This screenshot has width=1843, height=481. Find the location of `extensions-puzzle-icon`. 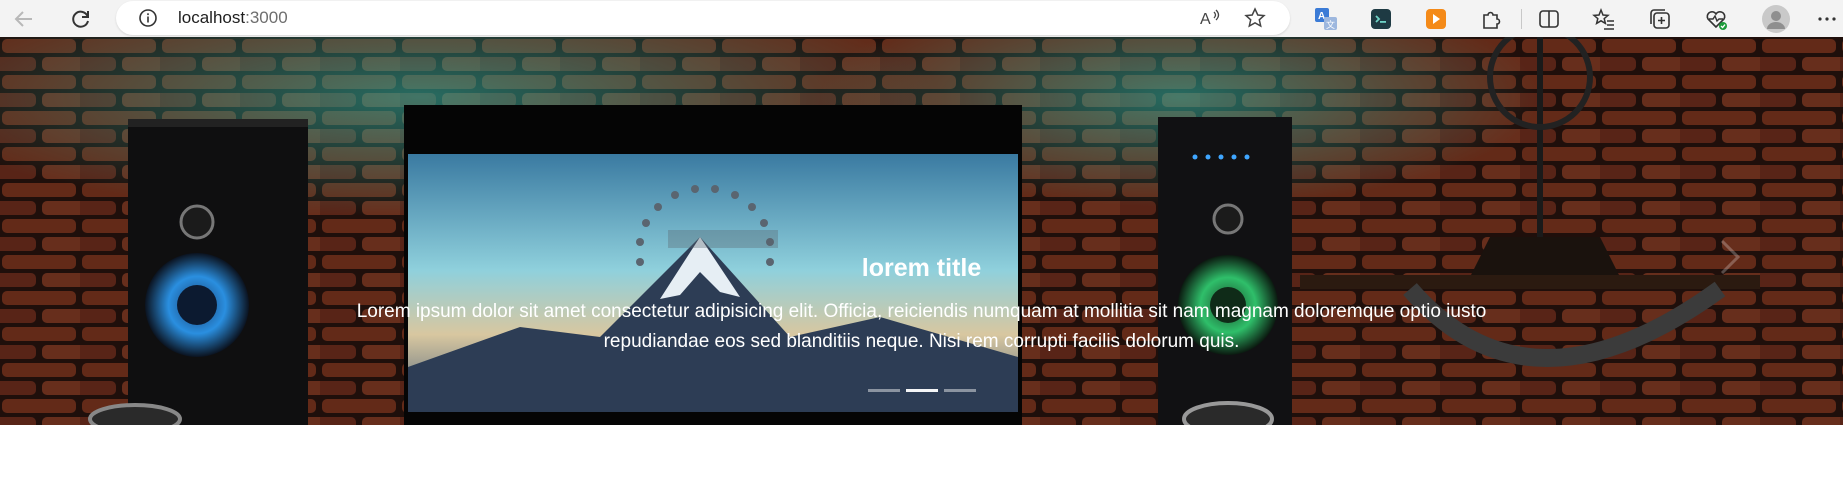

extensions-puzzle-icon is located at coordinates (1491, 19).